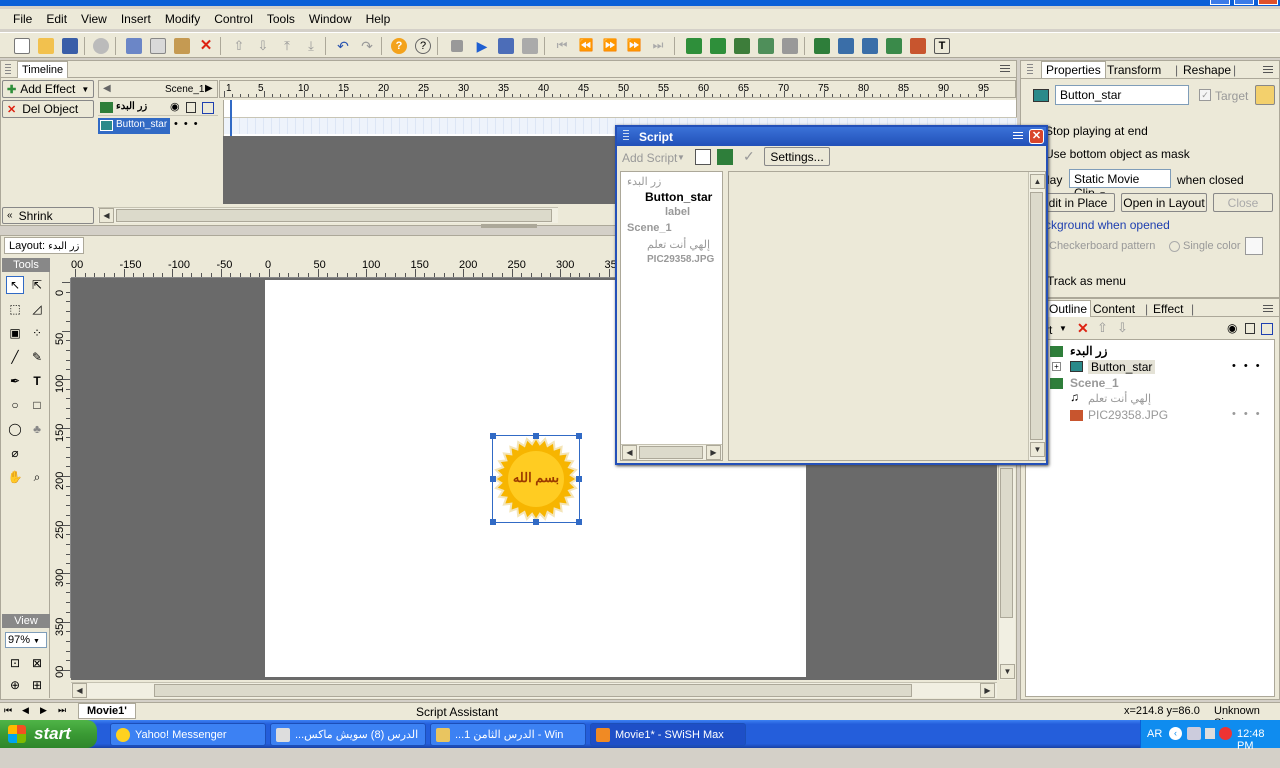 The width and height of the screenshot is (1280, 768). I want to click on script-view-icon, so click(703, 157).